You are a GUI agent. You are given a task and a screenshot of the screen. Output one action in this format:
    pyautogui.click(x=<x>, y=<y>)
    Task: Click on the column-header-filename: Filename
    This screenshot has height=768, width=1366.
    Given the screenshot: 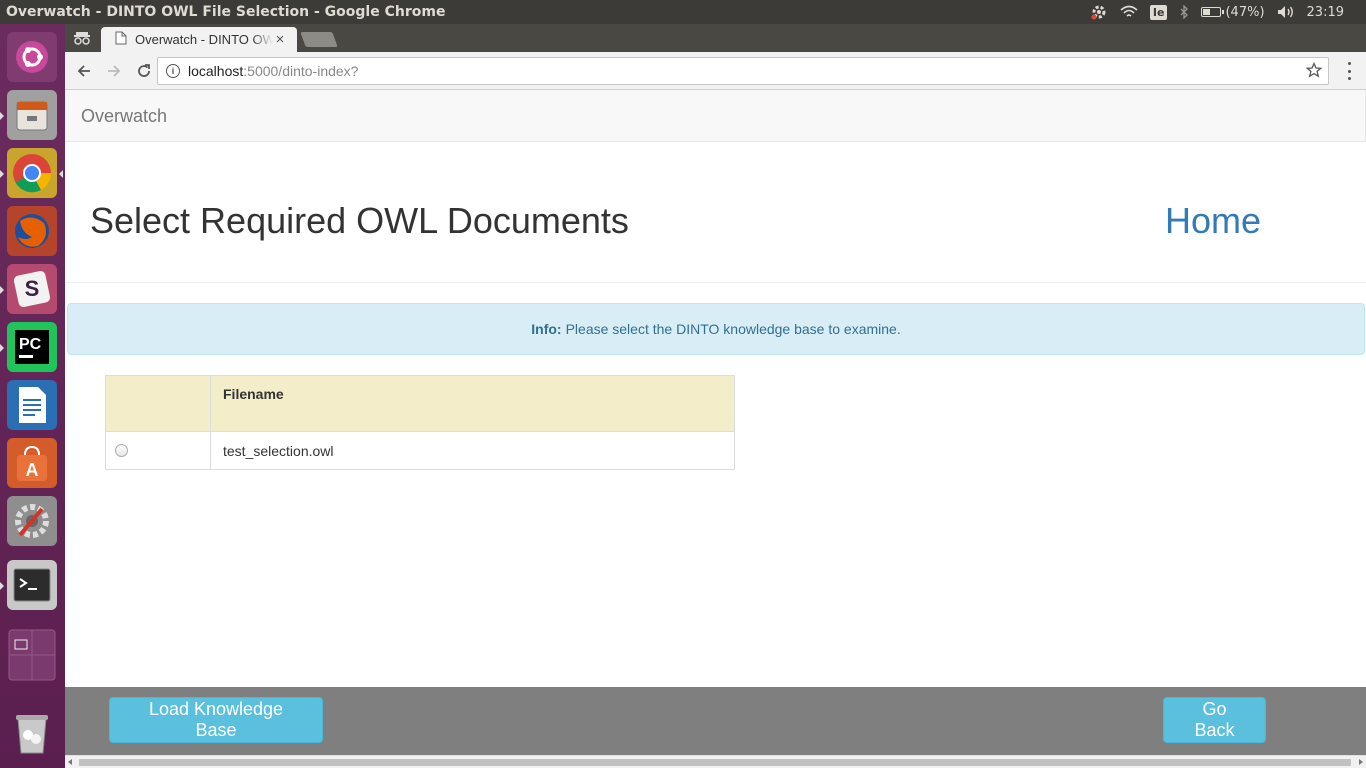 What is the action you would take?
    pyautogui.click(x=472, y=403)
    